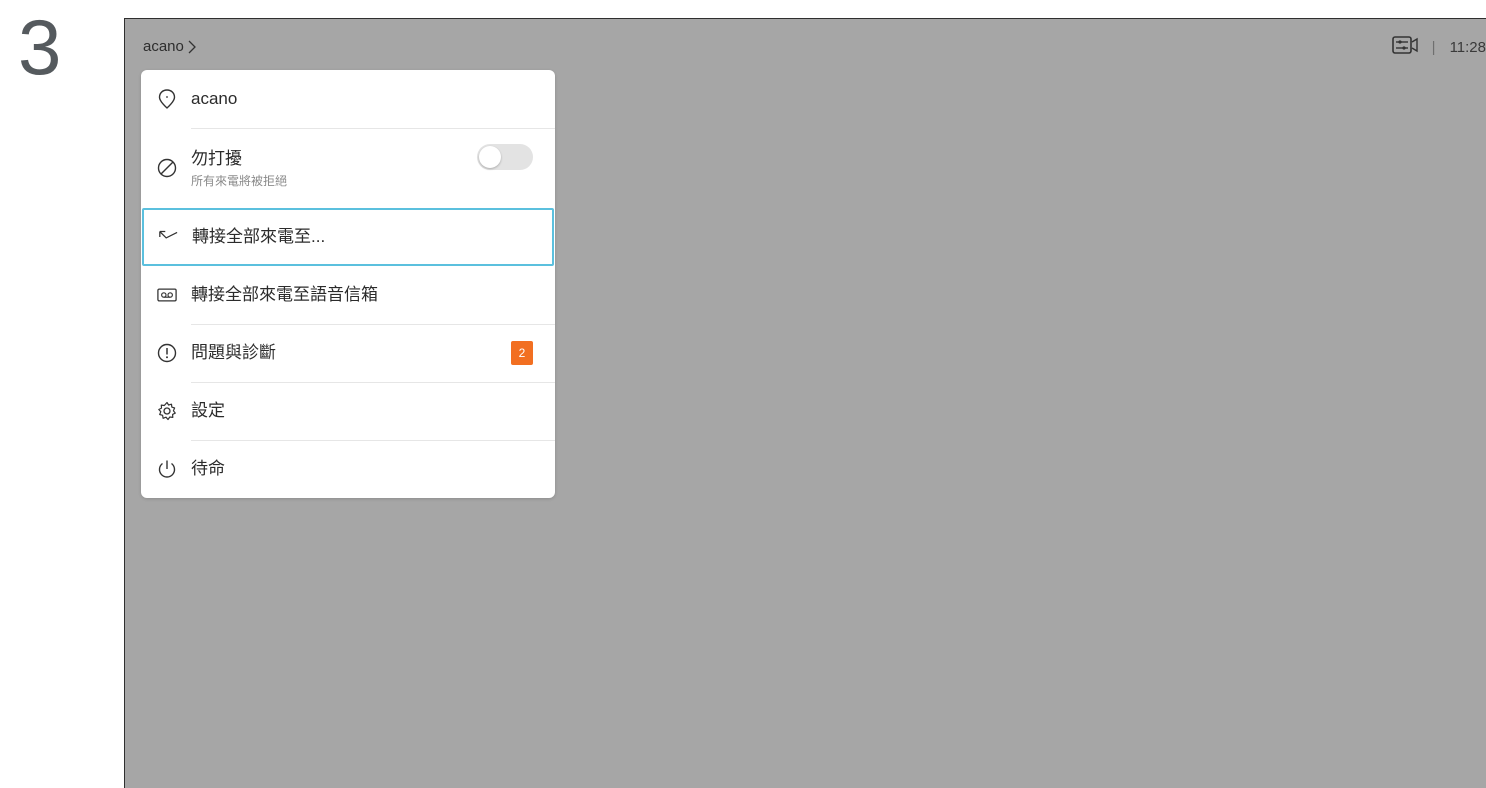 This screenshot has width=1486, height=788. What do you see at coordinates (167, 353) in the screenshot?
I see `alert-icon` at bounding box center [167, 353].